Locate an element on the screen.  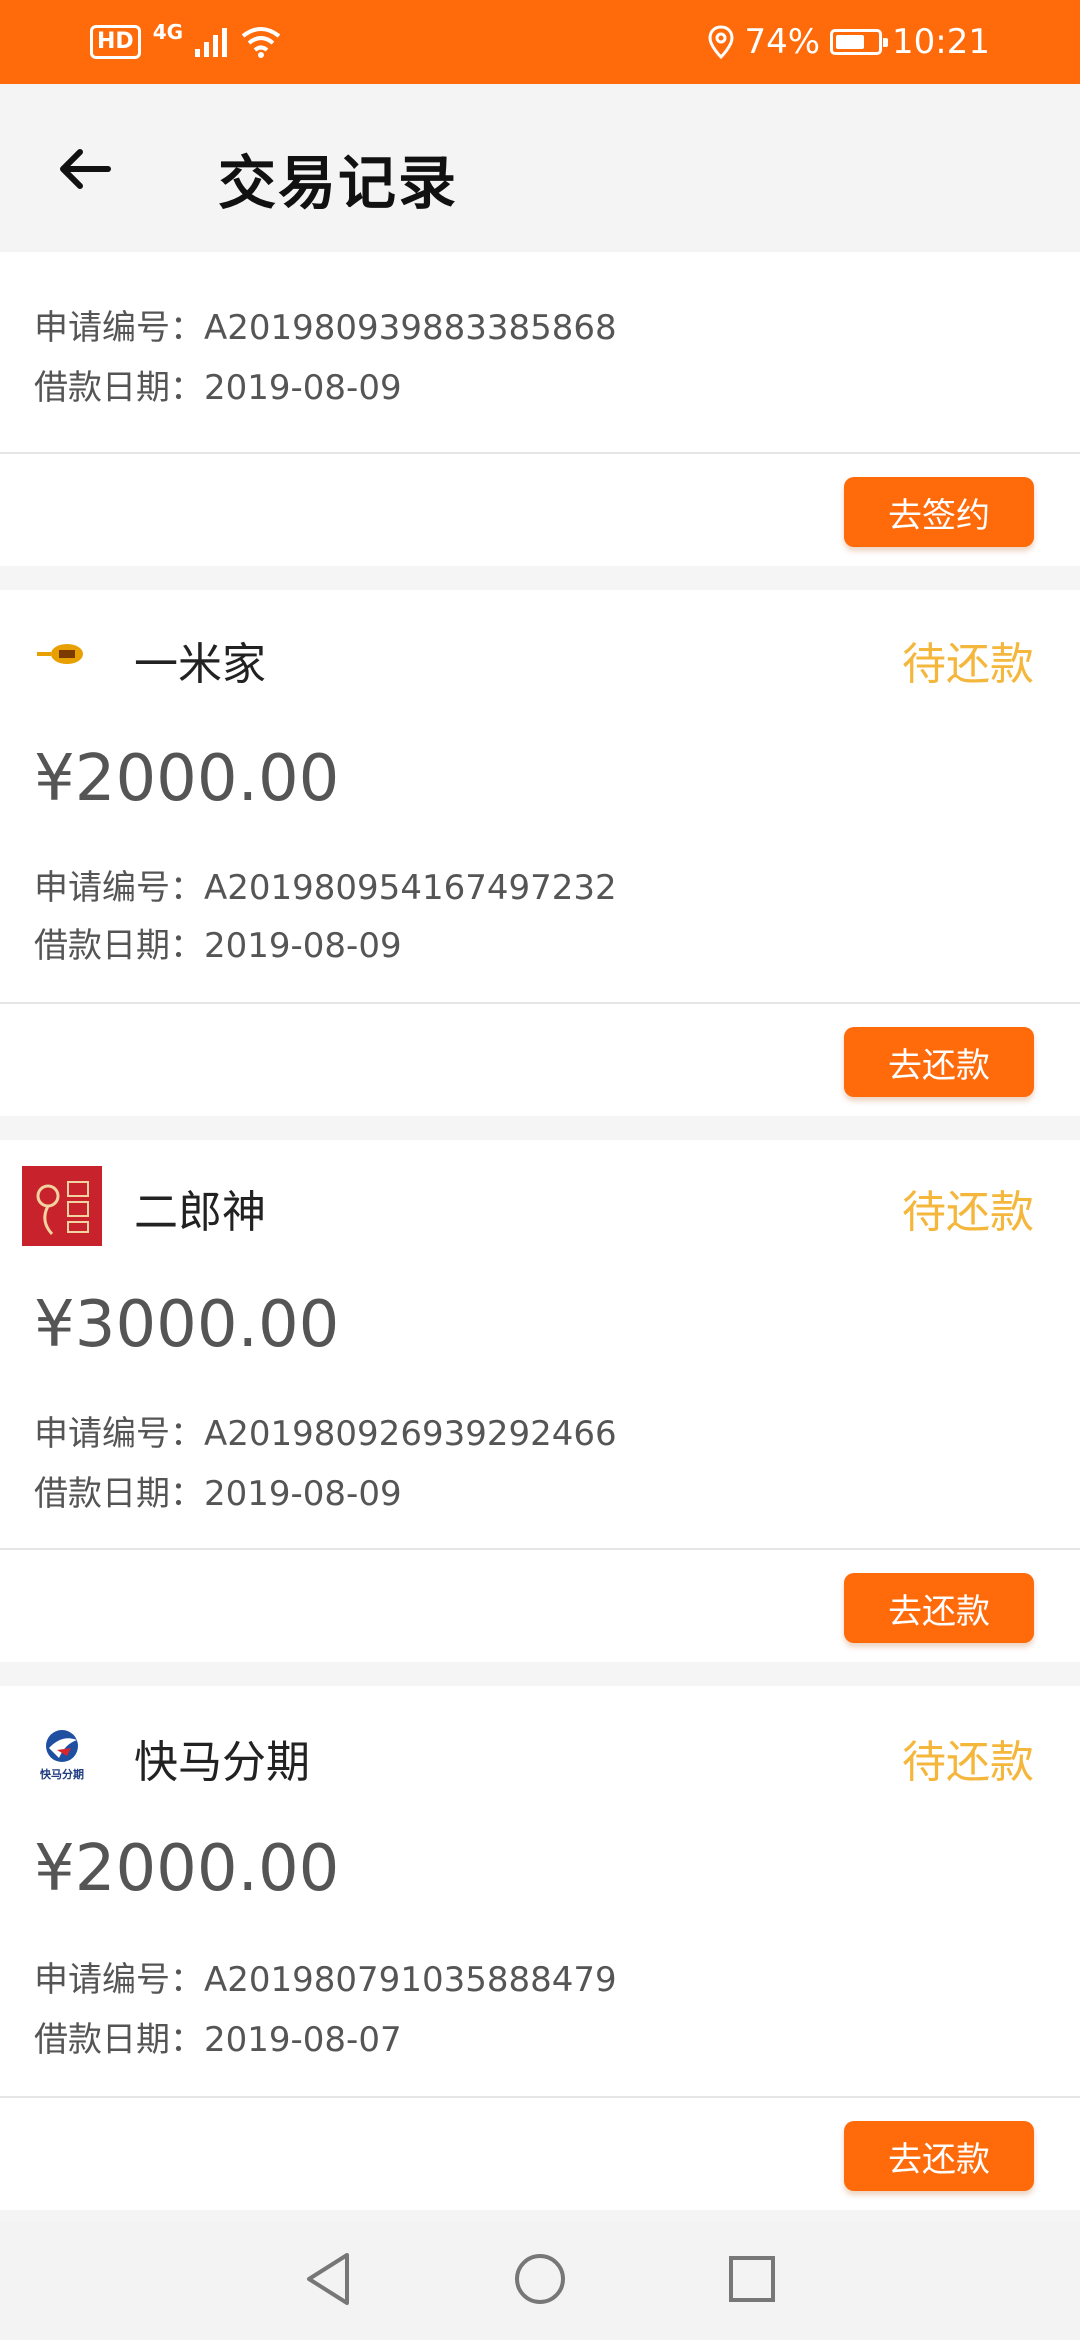
page-title: 交易记录 is located at coordinates (338, 183).